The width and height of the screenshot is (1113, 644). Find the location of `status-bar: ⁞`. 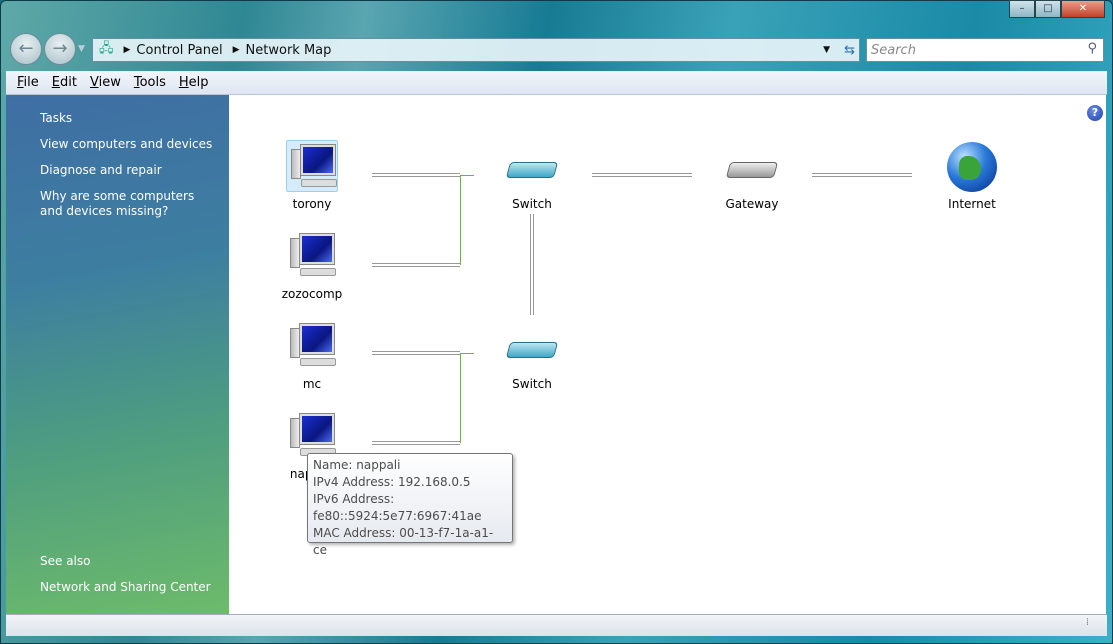

status-bar: ⁞ is located at coordinates (556, 625).